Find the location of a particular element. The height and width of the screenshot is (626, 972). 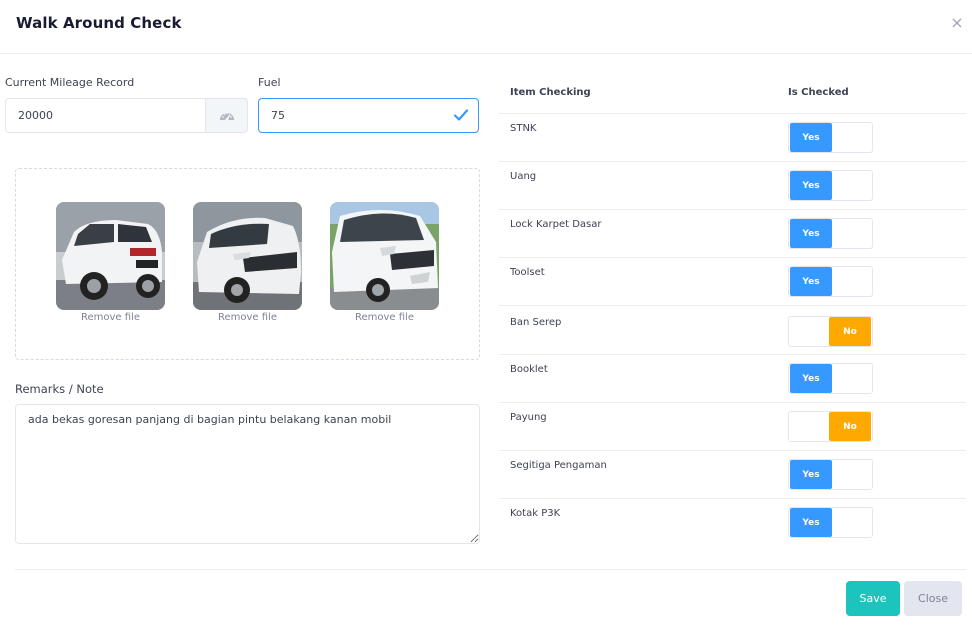

checklist-item-label: Uang is located at coordinates (523, 176).